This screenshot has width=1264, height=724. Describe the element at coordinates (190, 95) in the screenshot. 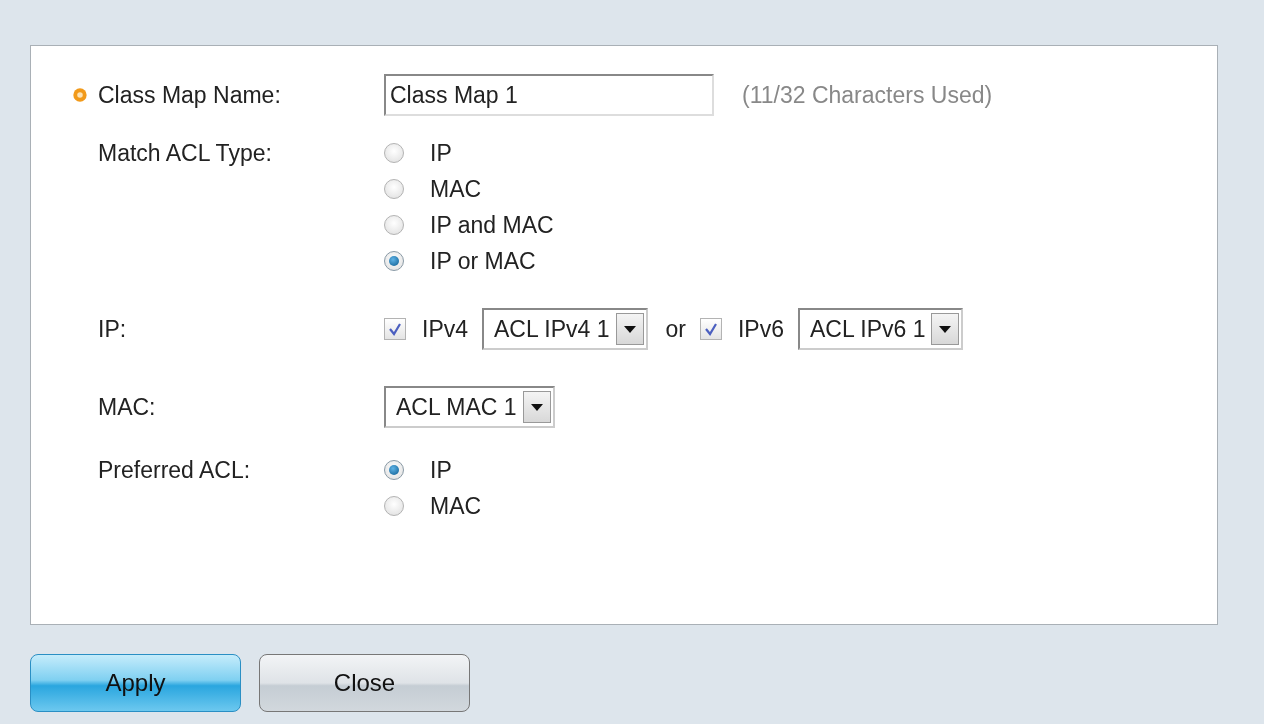

I see `field-label: Class Map Name:` at that location.